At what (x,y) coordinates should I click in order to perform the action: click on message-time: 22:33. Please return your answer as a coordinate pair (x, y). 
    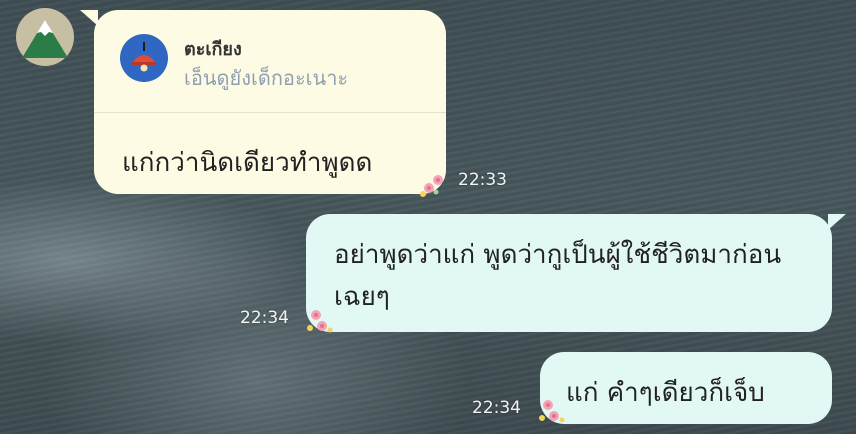
    Looking at the image, I should click on (482, 180).